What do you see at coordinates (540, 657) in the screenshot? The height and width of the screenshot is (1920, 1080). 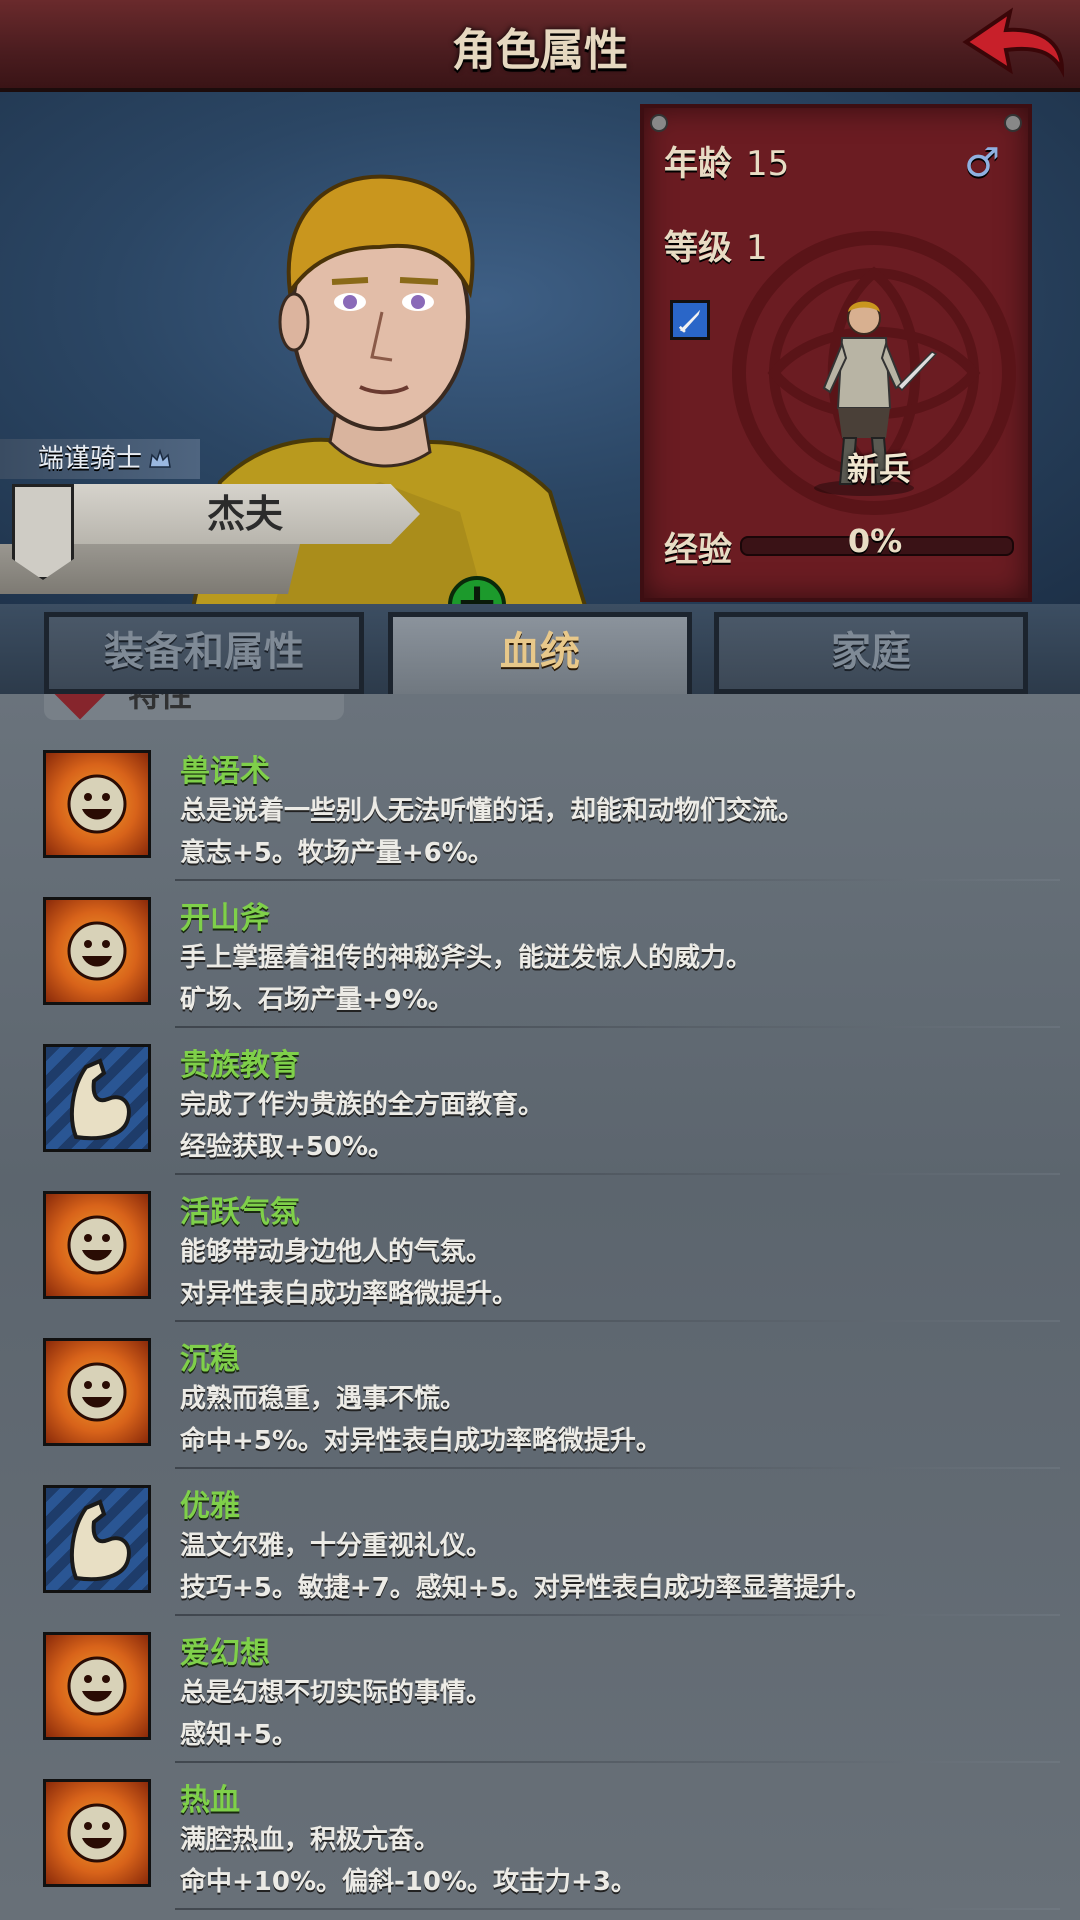 I see `tab-bloodline: 血统` at bounding box center [540, 657].